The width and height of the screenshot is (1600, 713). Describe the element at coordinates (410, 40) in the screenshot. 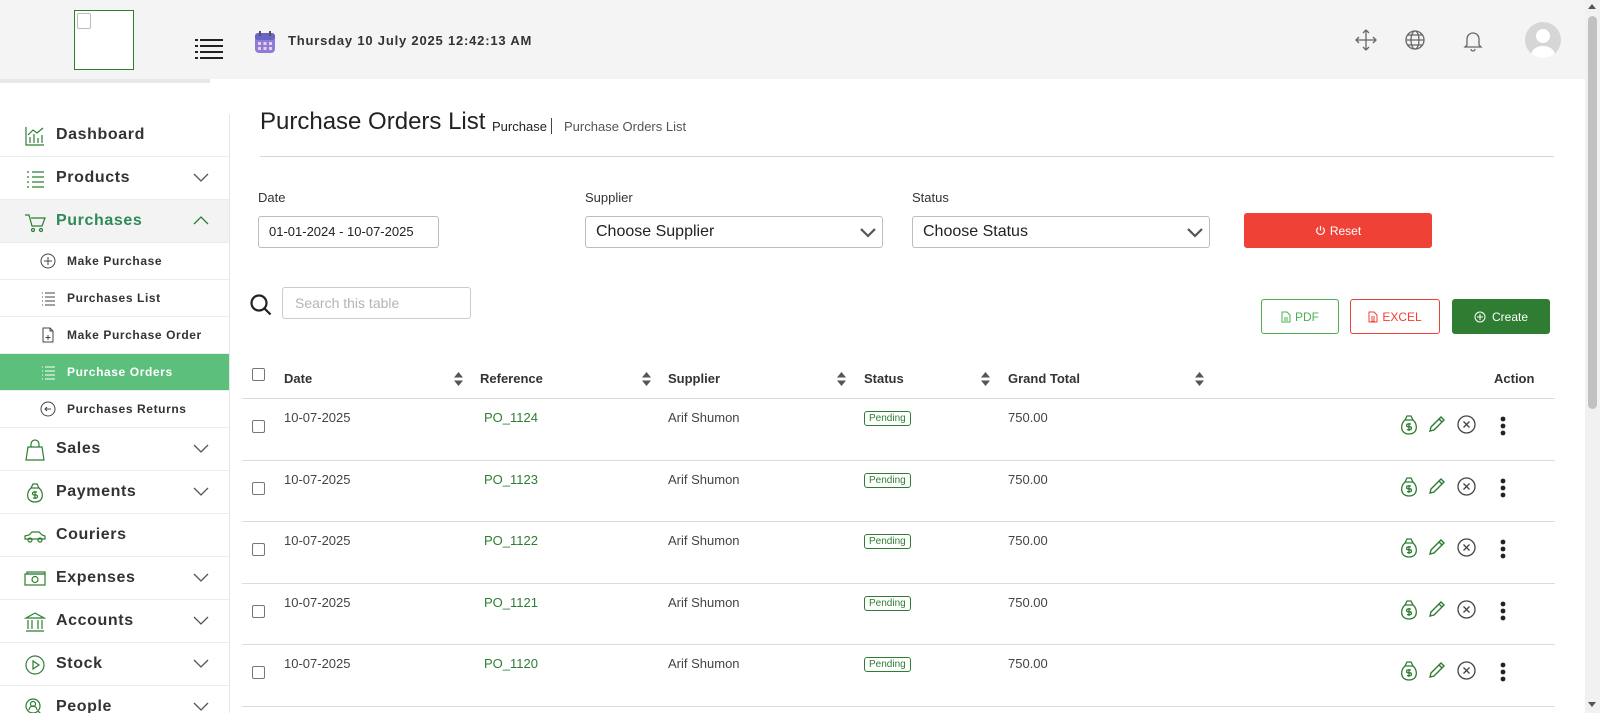

I see `current-datetime: Thursday 10 July 2025 12:42:13 AM` at that location.